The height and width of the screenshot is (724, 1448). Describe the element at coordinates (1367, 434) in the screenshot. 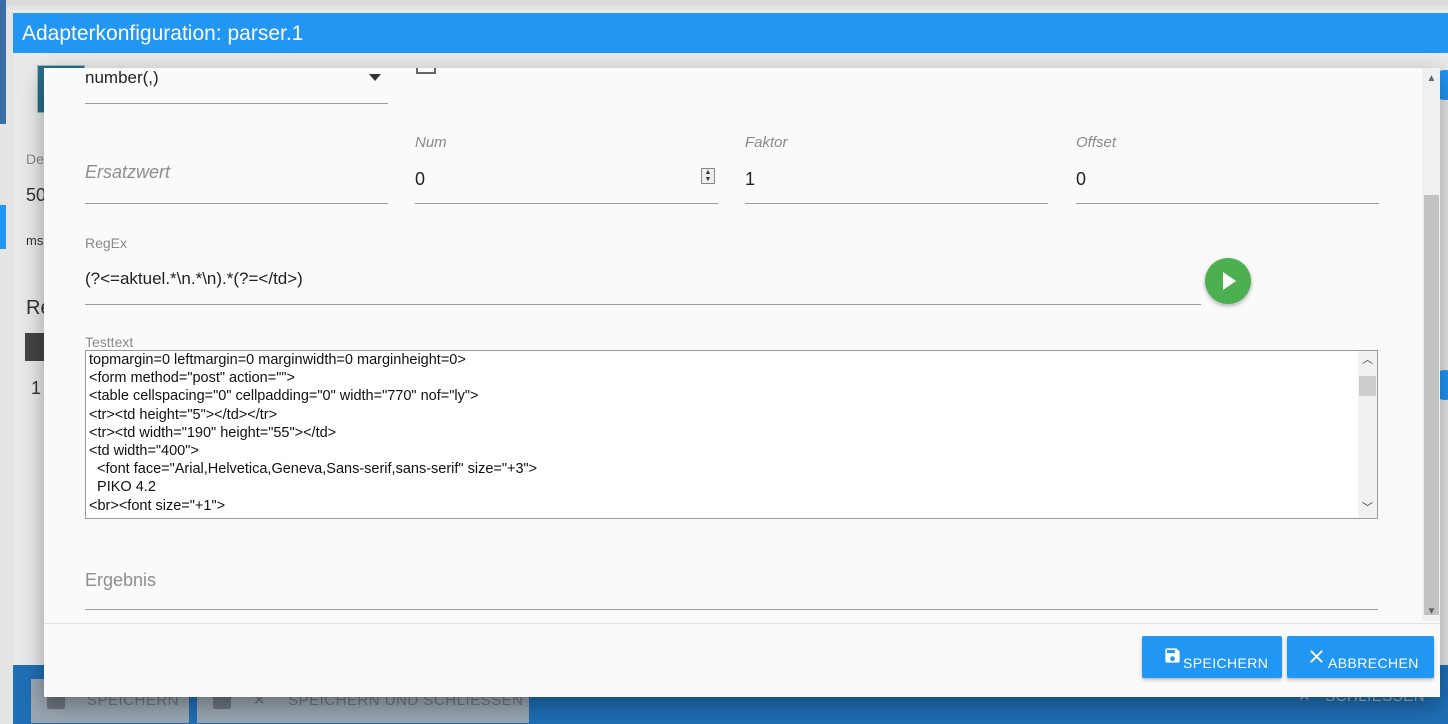

I see `textarea-scrollbar: ︿ ﹀` at that location.